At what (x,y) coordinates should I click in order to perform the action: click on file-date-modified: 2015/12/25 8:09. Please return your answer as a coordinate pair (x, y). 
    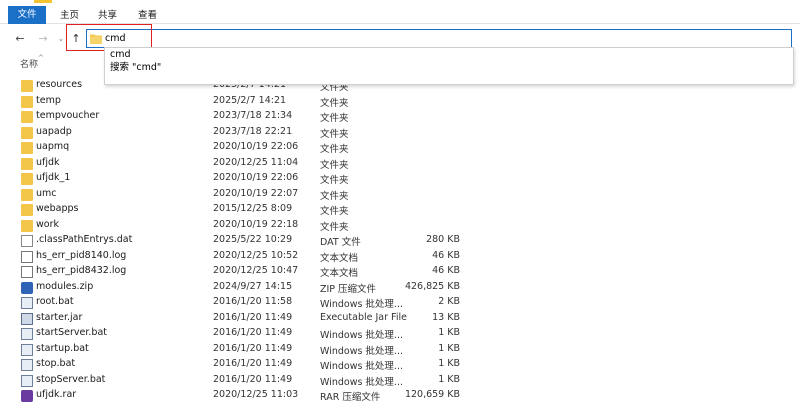
    Looking at the image, I should click on (253, 208).